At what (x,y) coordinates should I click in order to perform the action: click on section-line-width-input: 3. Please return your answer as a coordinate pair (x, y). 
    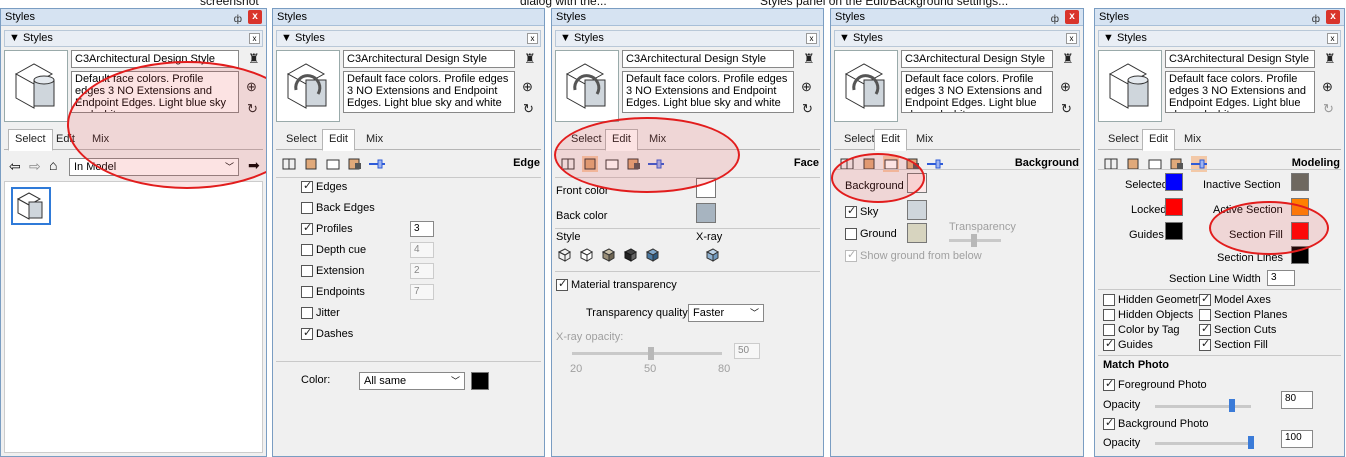
    Looking at the image, I should click on (1281, 278).